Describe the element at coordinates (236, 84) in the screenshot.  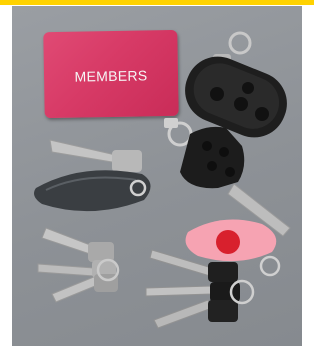
I see `smart-key-fob` at that location.